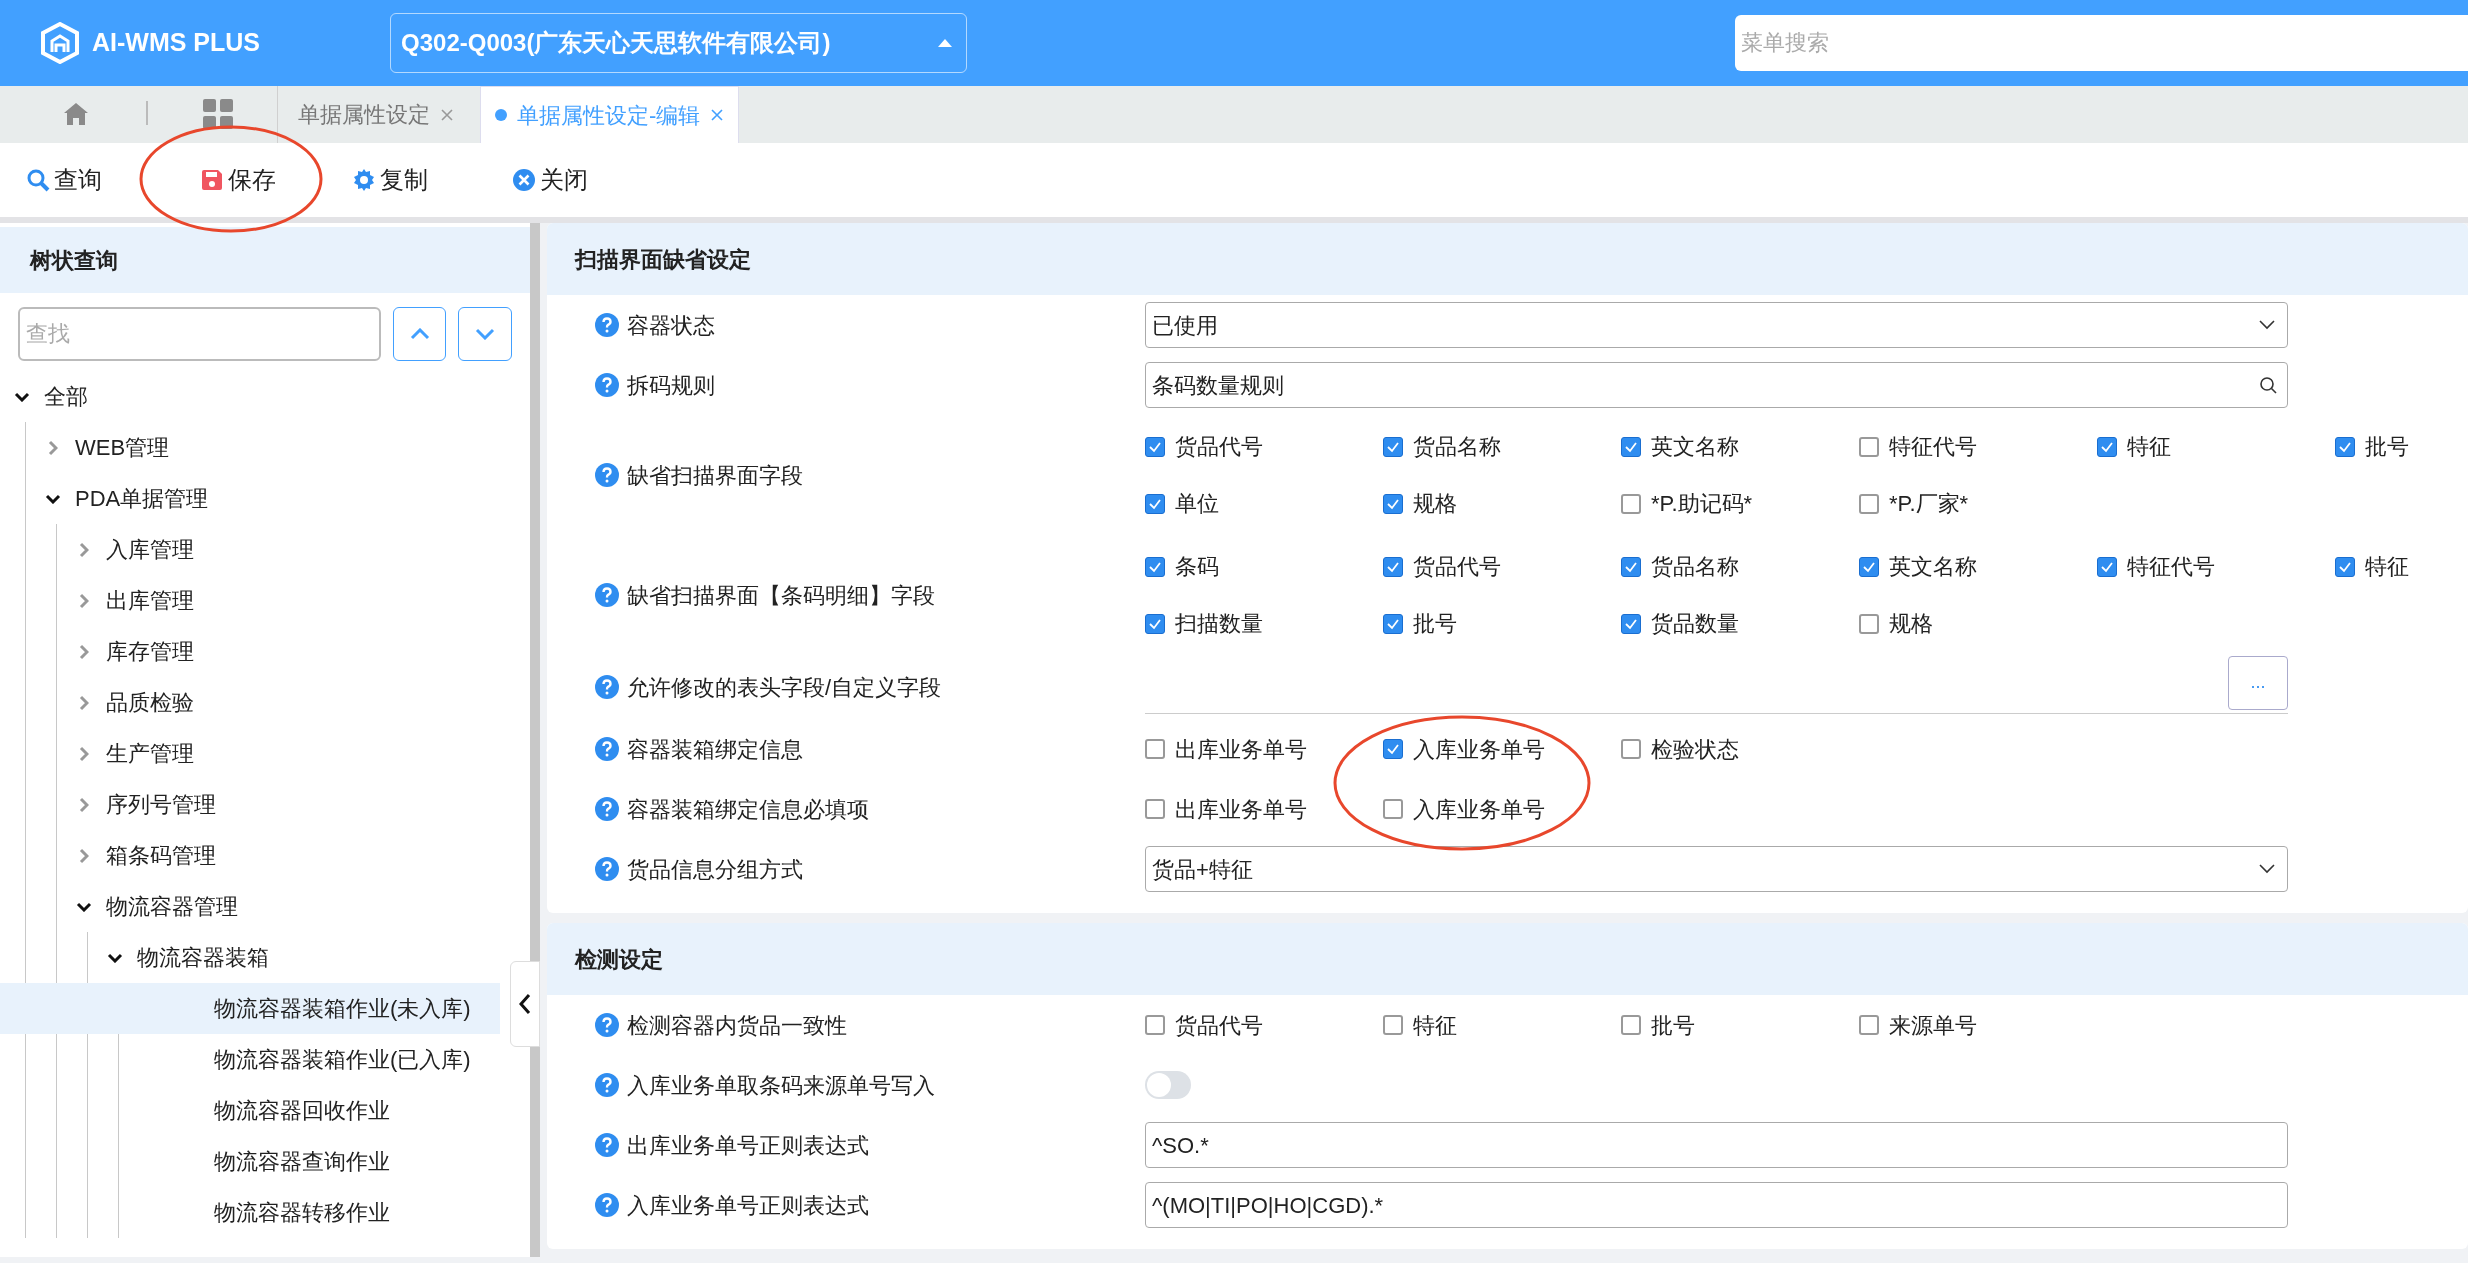 The image size is (2468, 1263). Describe the element at coordinates (250, 1161) in the screenshot. I see `tree-item: 物流容器查询作业` at that location.